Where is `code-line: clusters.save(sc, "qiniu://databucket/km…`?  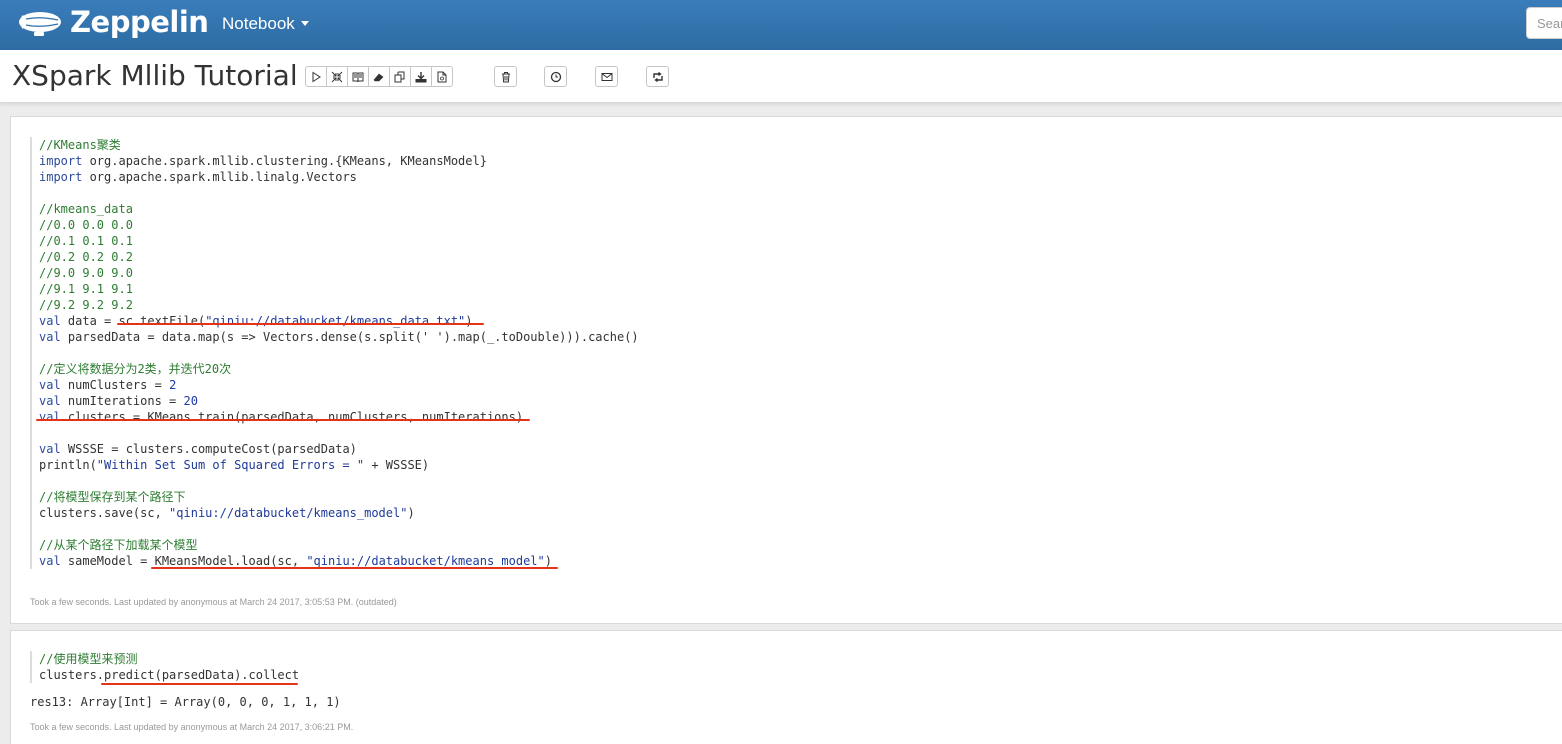
code-line: clusters.save(sc, "qiniu://databucket/km… is located at coordinates (227, 513).